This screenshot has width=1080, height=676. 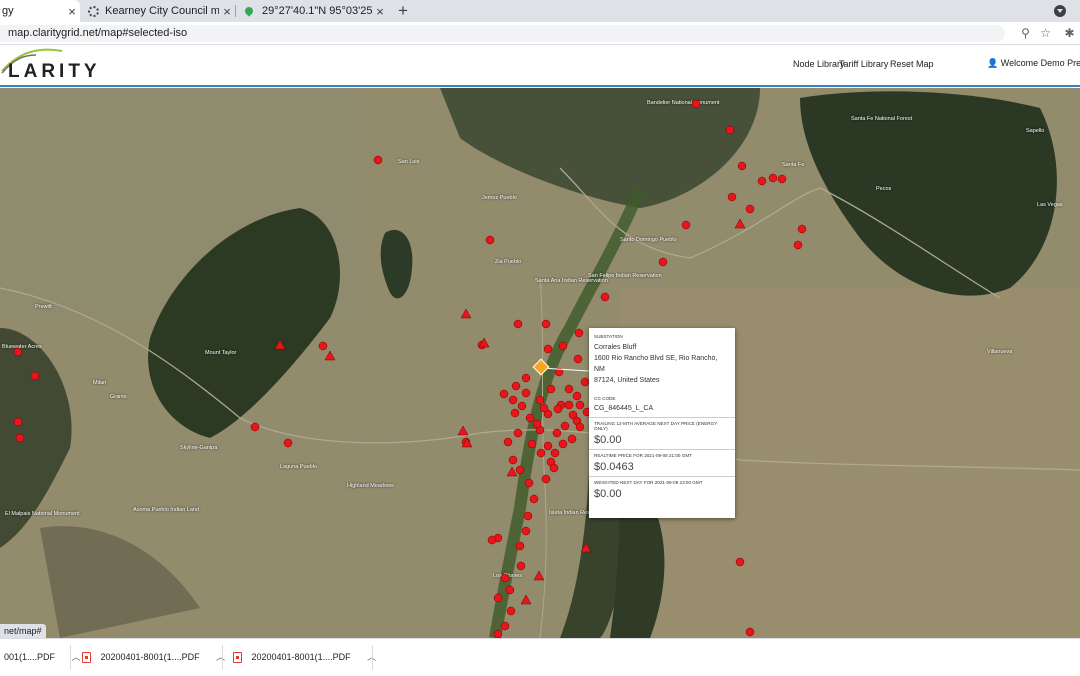 What do you see at coordinates (912, 64) in the screenshot?
I see `nav-reset-map: Reset Map` at bounding box center [912, 64].